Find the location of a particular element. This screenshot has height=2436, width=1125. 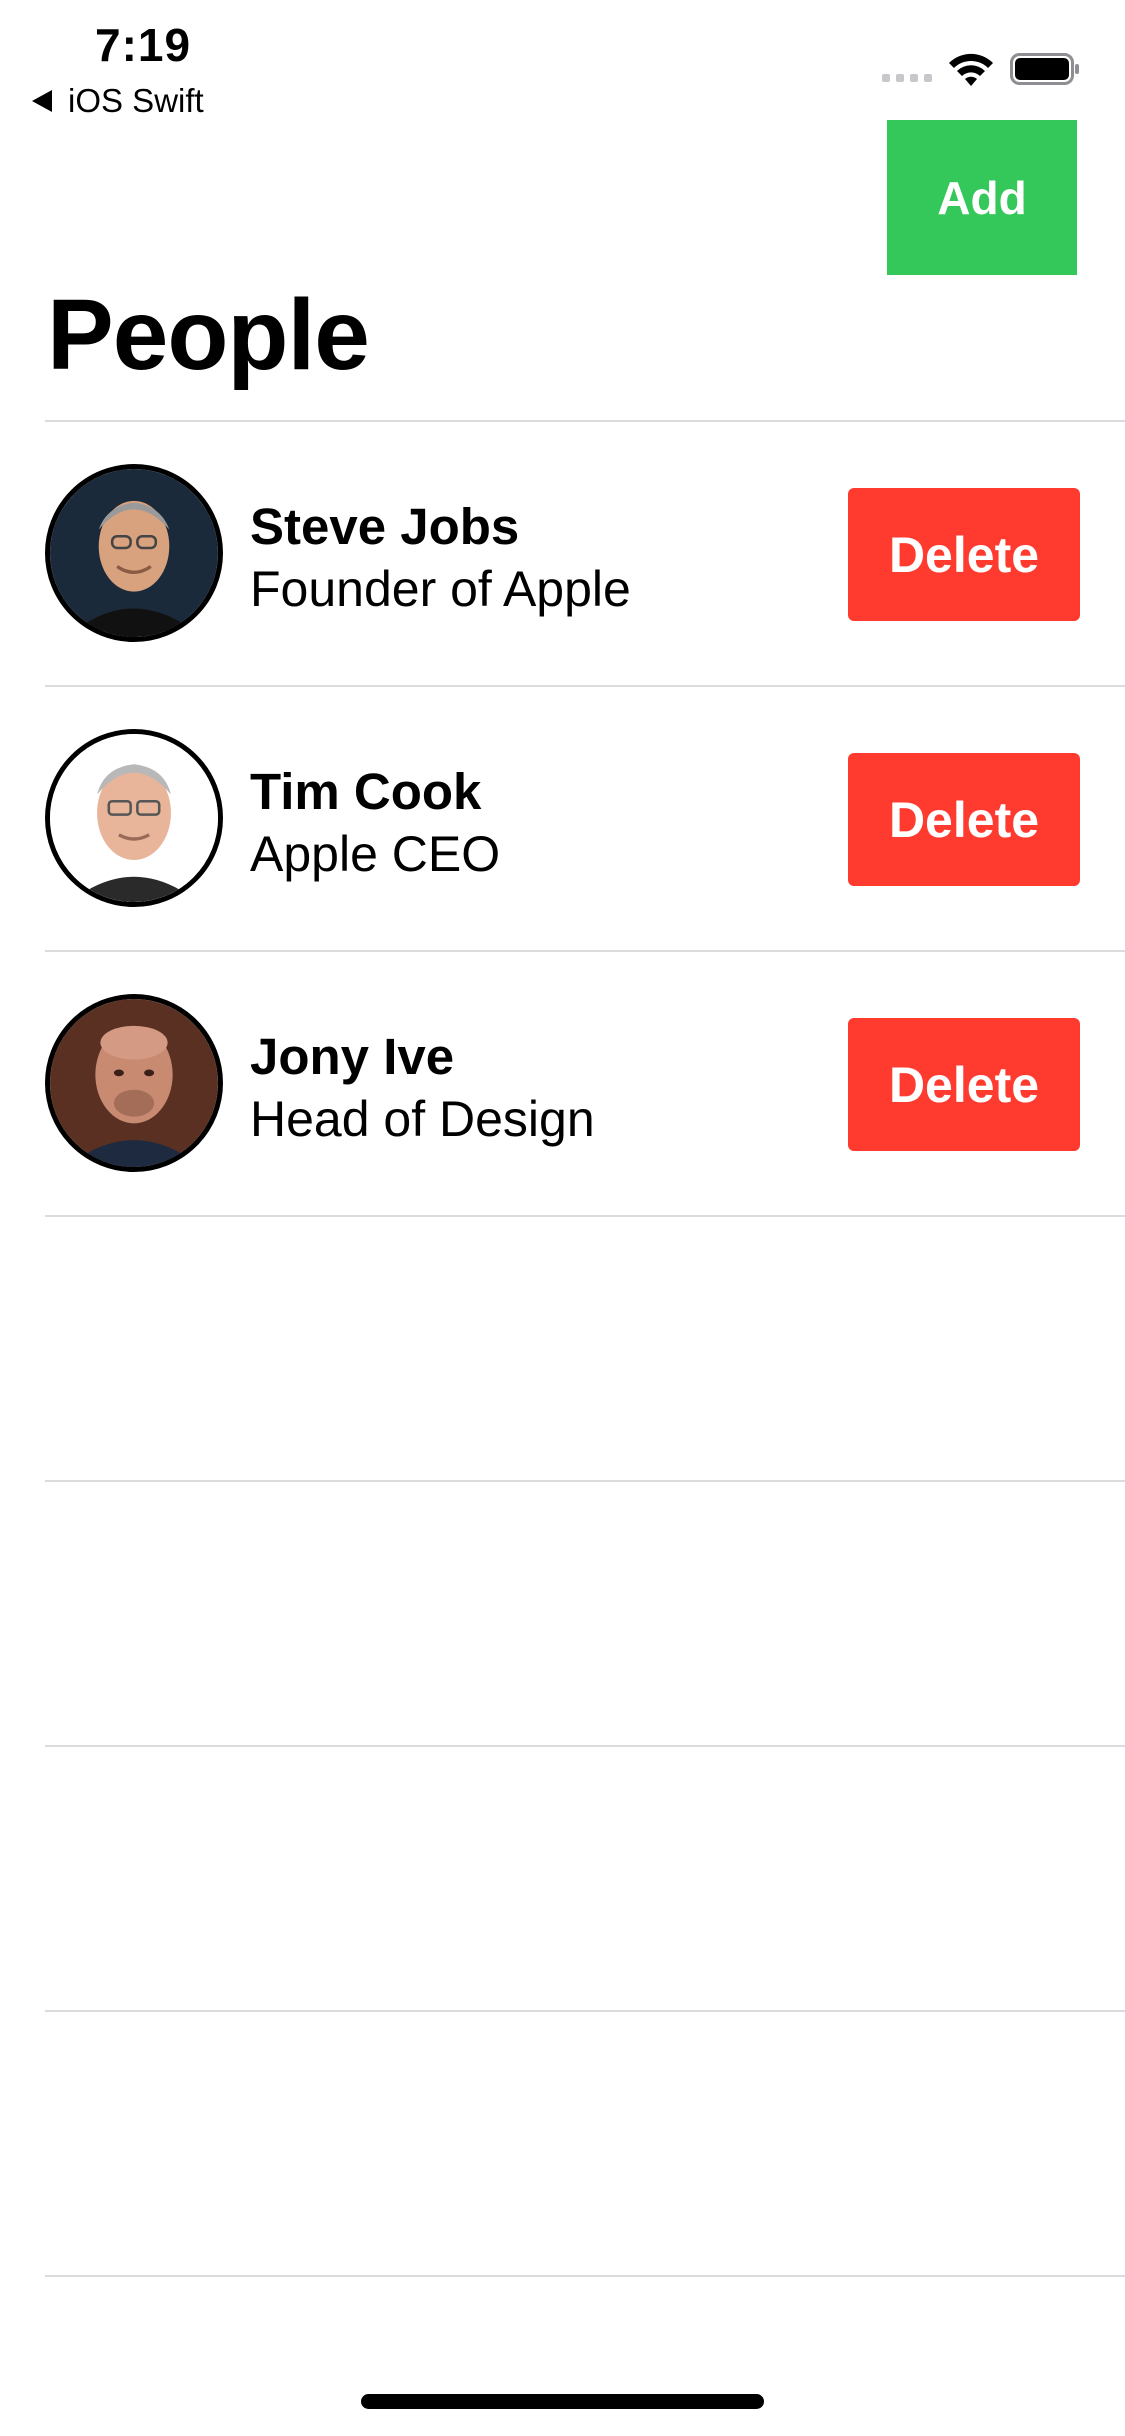

home-indicator is located at coordinates (562, 2401).